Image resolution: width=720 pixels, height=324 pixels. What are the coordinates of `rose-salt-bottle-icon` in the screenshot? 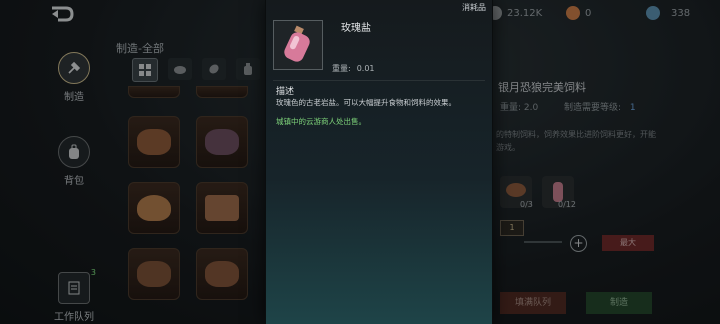 It's located at (297, 43).